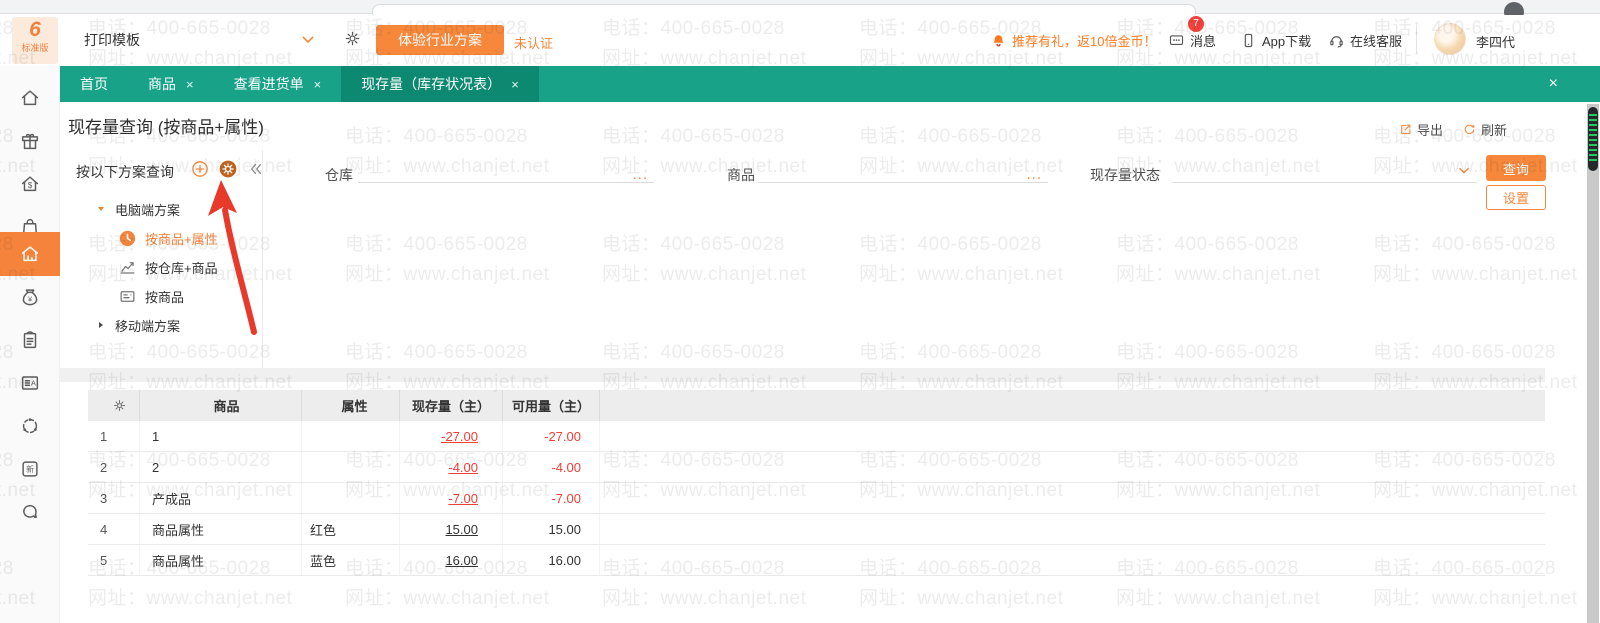 Image resolution: width=1600 pixels, height=623 pixels. What do you see at coordinates (165, 267) in the screenshot?
I see `tree-item-按仓库+商品: 按仓库+商品` at bounding box center [165, 267].